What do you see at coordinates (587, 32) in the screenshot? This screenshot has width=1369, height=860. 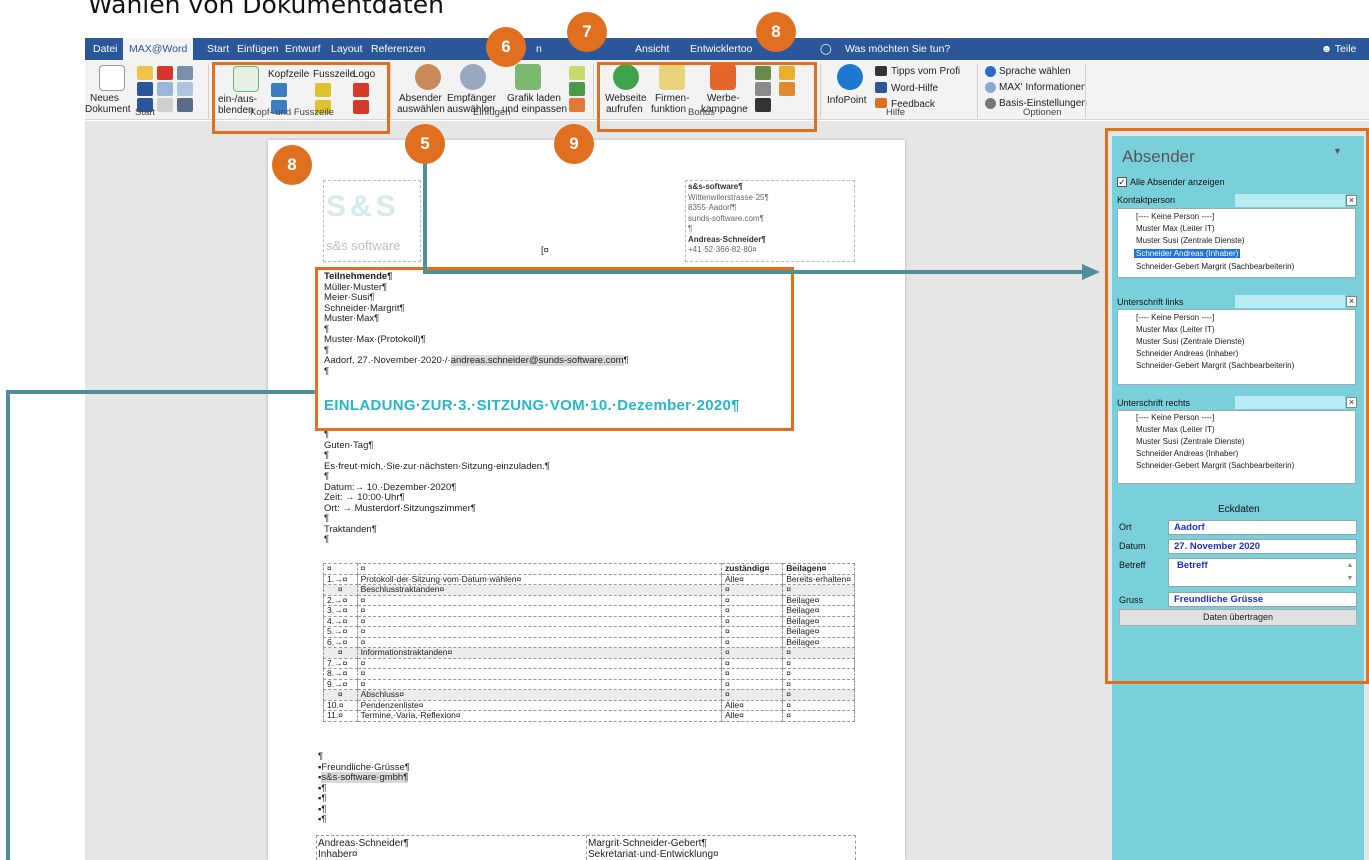 I see `callout-badge: 7` at bounding box center [587, 32].